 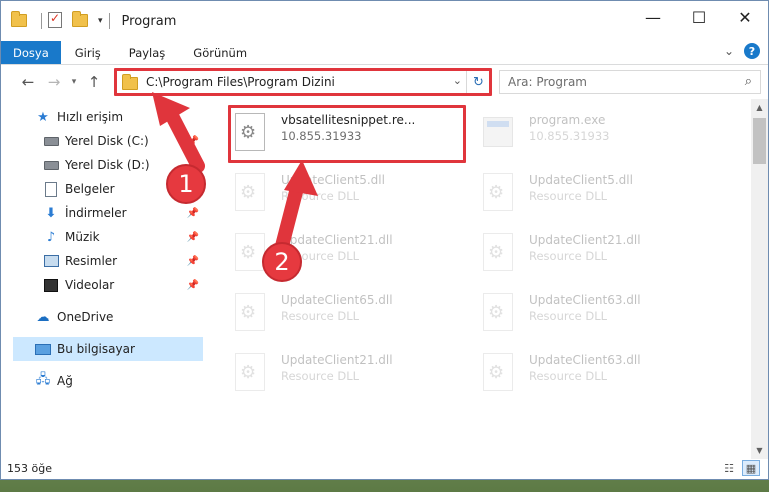 What do you see at coordinates (93, 21) in the screenshot?
I see `quick-access-toolbar: ▾ Program` at bounding box center [93, 21].